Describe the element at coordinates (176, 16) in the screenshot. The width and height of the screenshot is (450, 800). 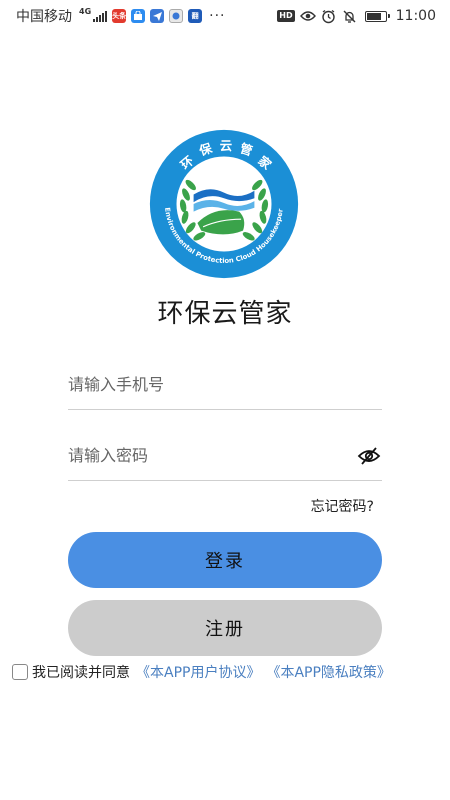
I see `app-icon` at that location.